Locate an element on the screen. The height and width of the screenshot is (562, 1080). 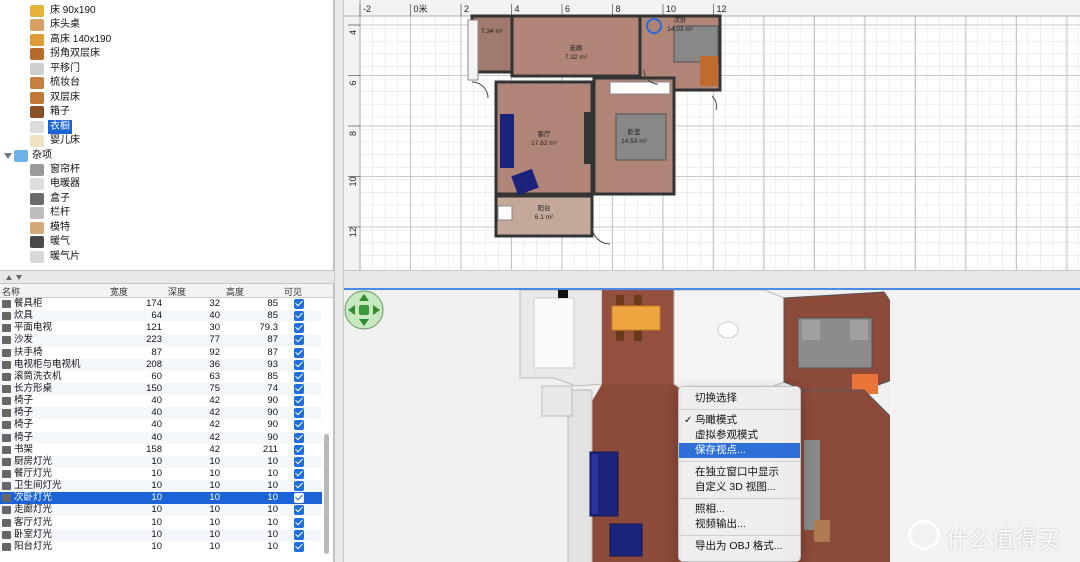
bed-shape is located at coordinates (641, 137).